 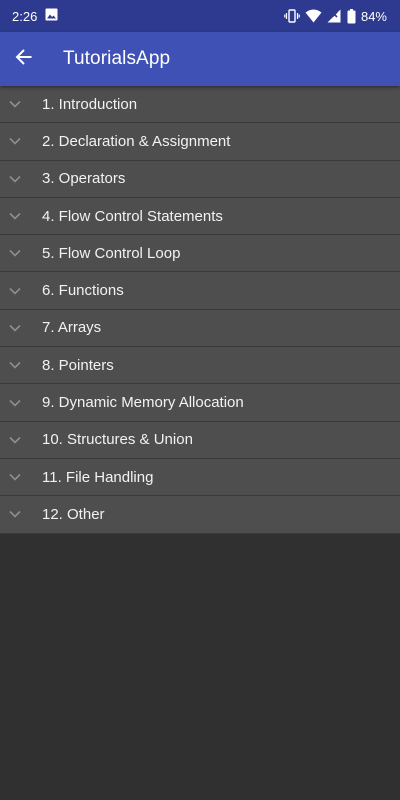 What do you see at coordinates (51, 16) in the screenshot?
I see `image-icon` at bounding box center [51, 16].